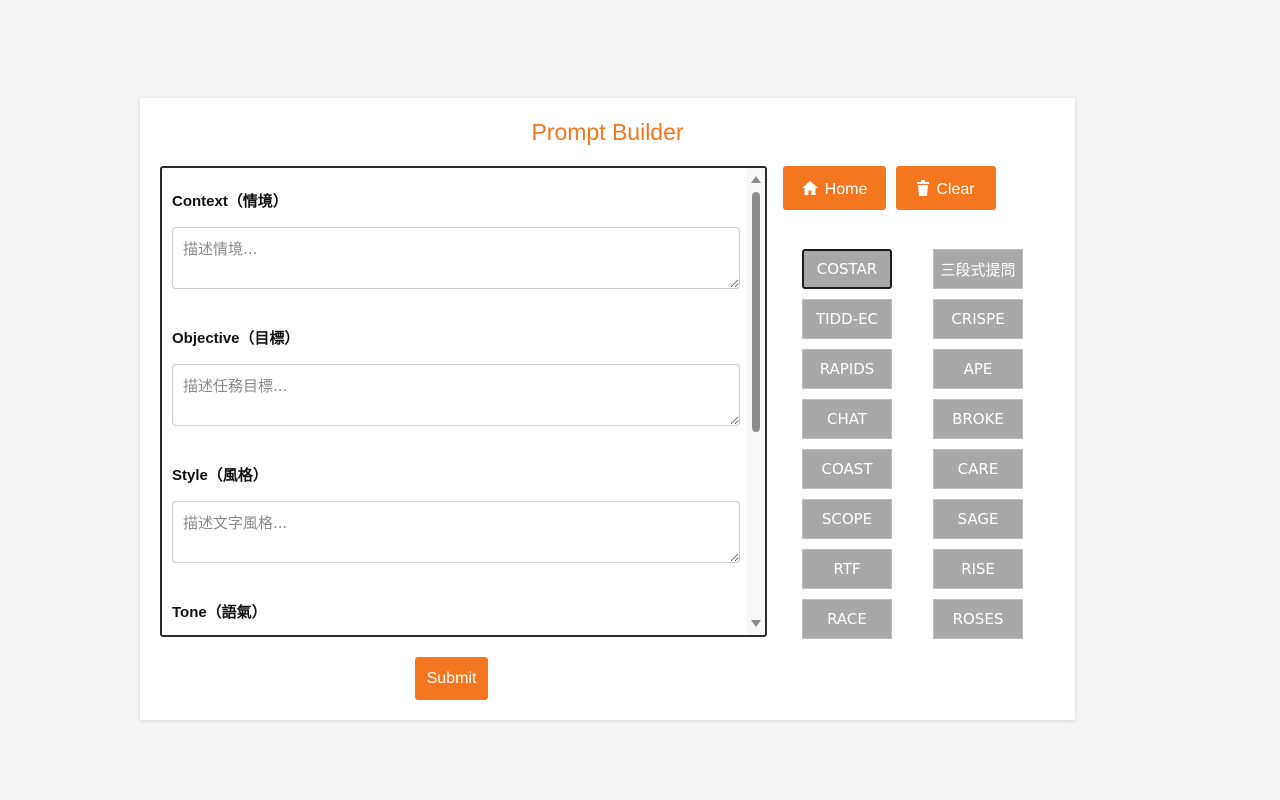 Image resolution: width=1280 pixels, height=800 pixels. Describe the element at coordinates (847, 469) in the screenshot. I see `framework-button-coast: COAST` at that location.